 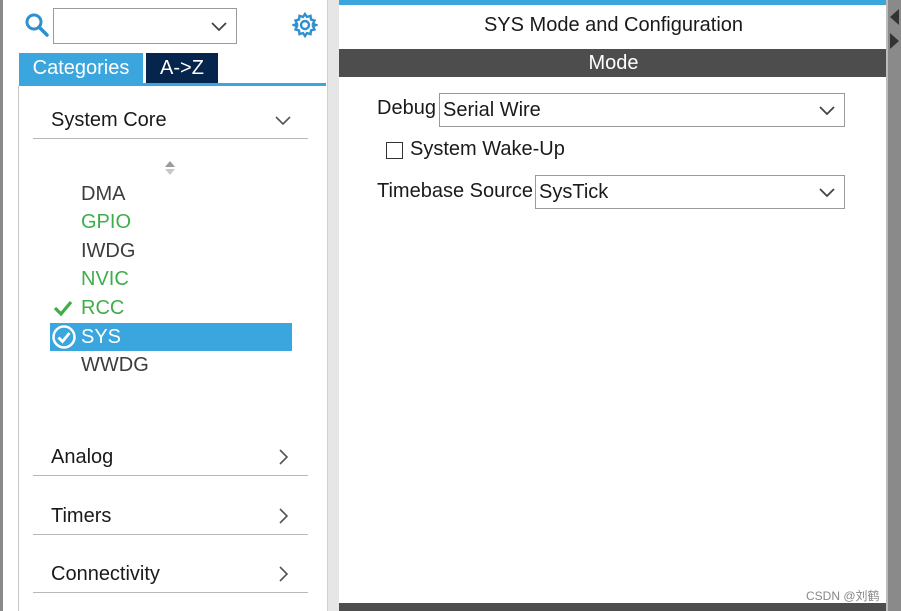 I want to click on category-label: Connectivity, so click(x=105, y=574).